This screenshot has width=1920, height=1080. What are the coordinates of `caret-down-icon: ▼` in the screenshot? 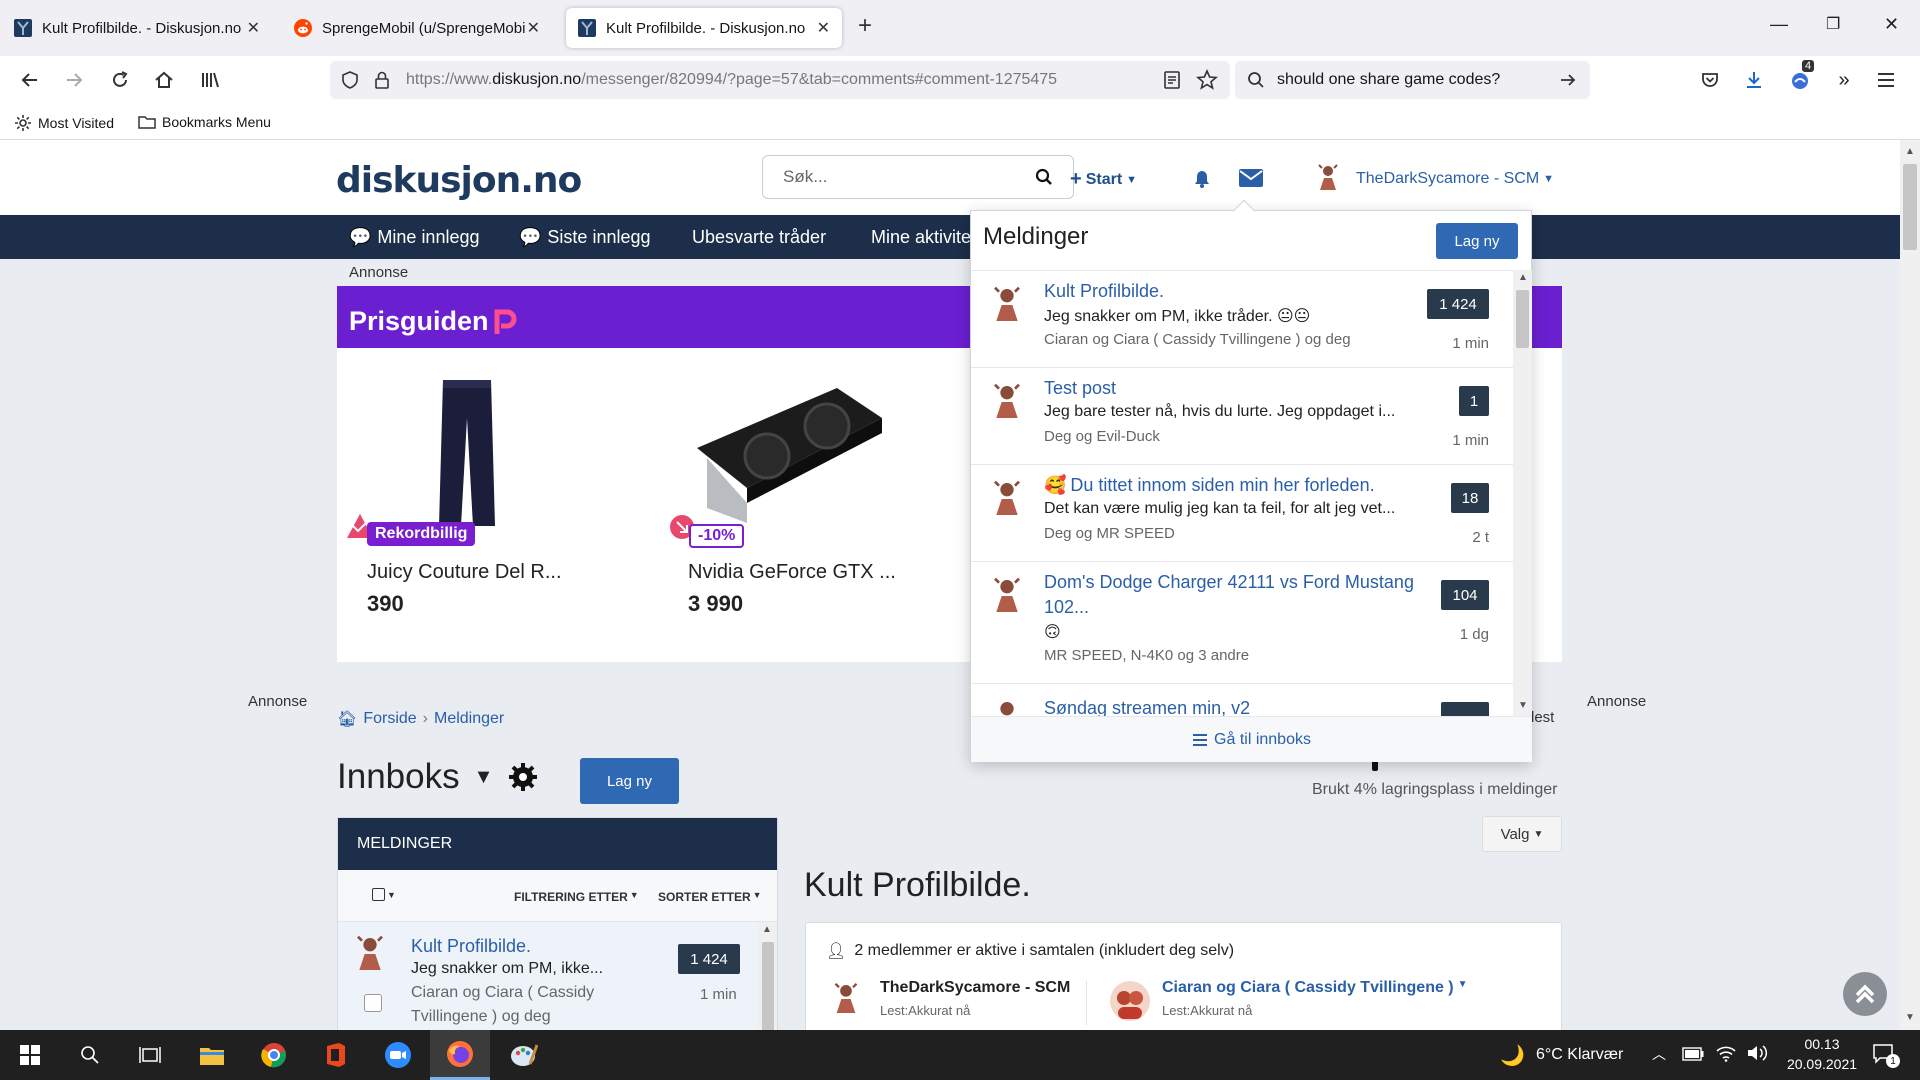 It's located at (484, 777).